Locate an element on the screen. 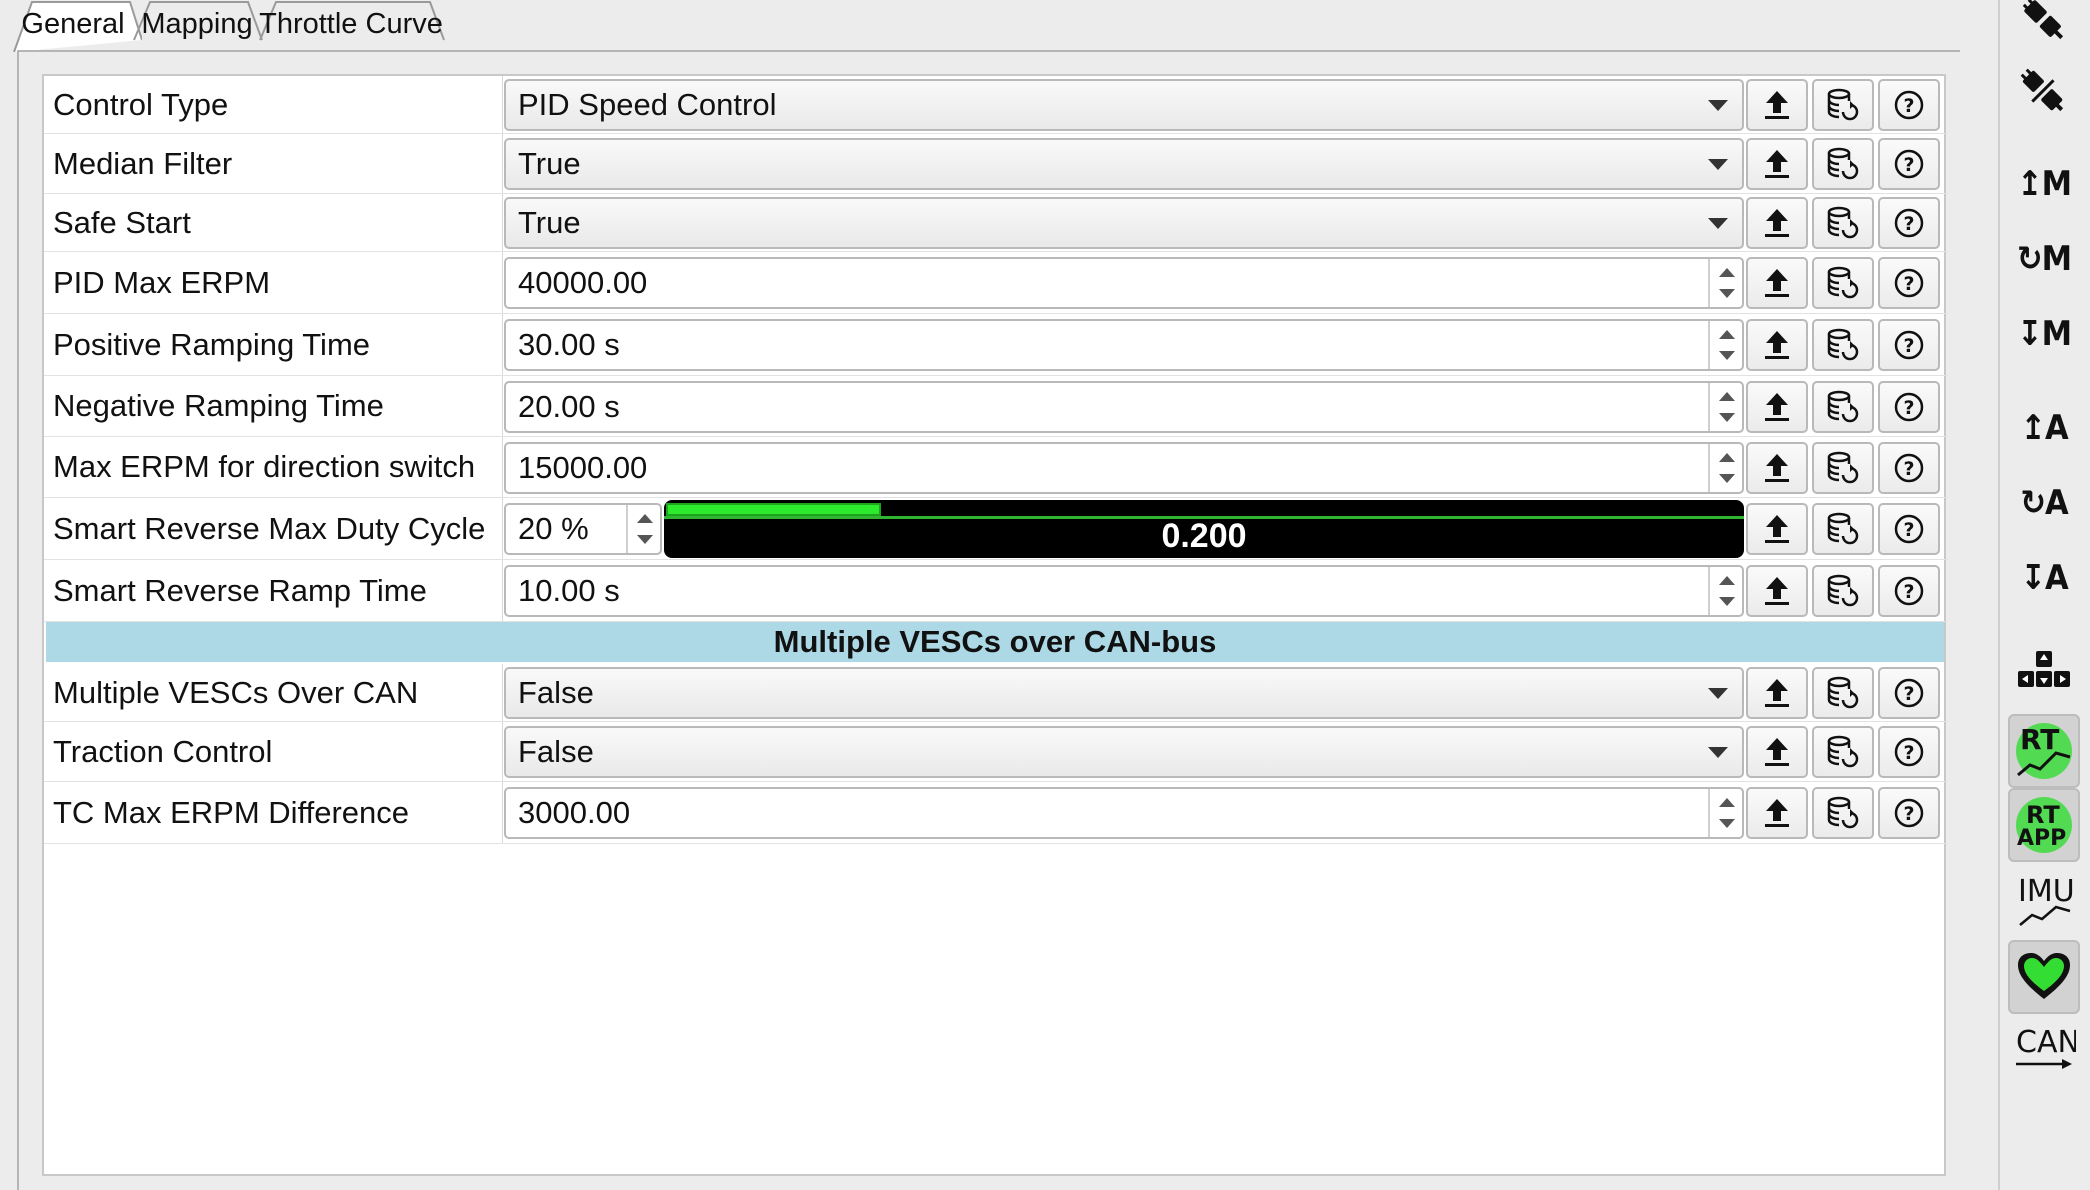 This screenshot has width=2090, height=1190. median-filter-select: True is located at coordinates (1124, 164).